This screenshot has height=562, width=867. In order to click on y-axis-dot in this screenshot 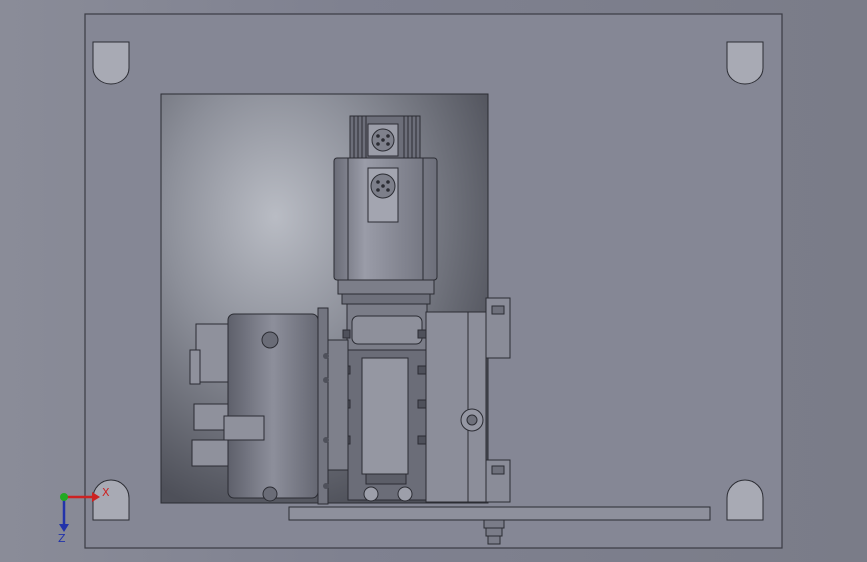, I will do `click(64, 497)`.